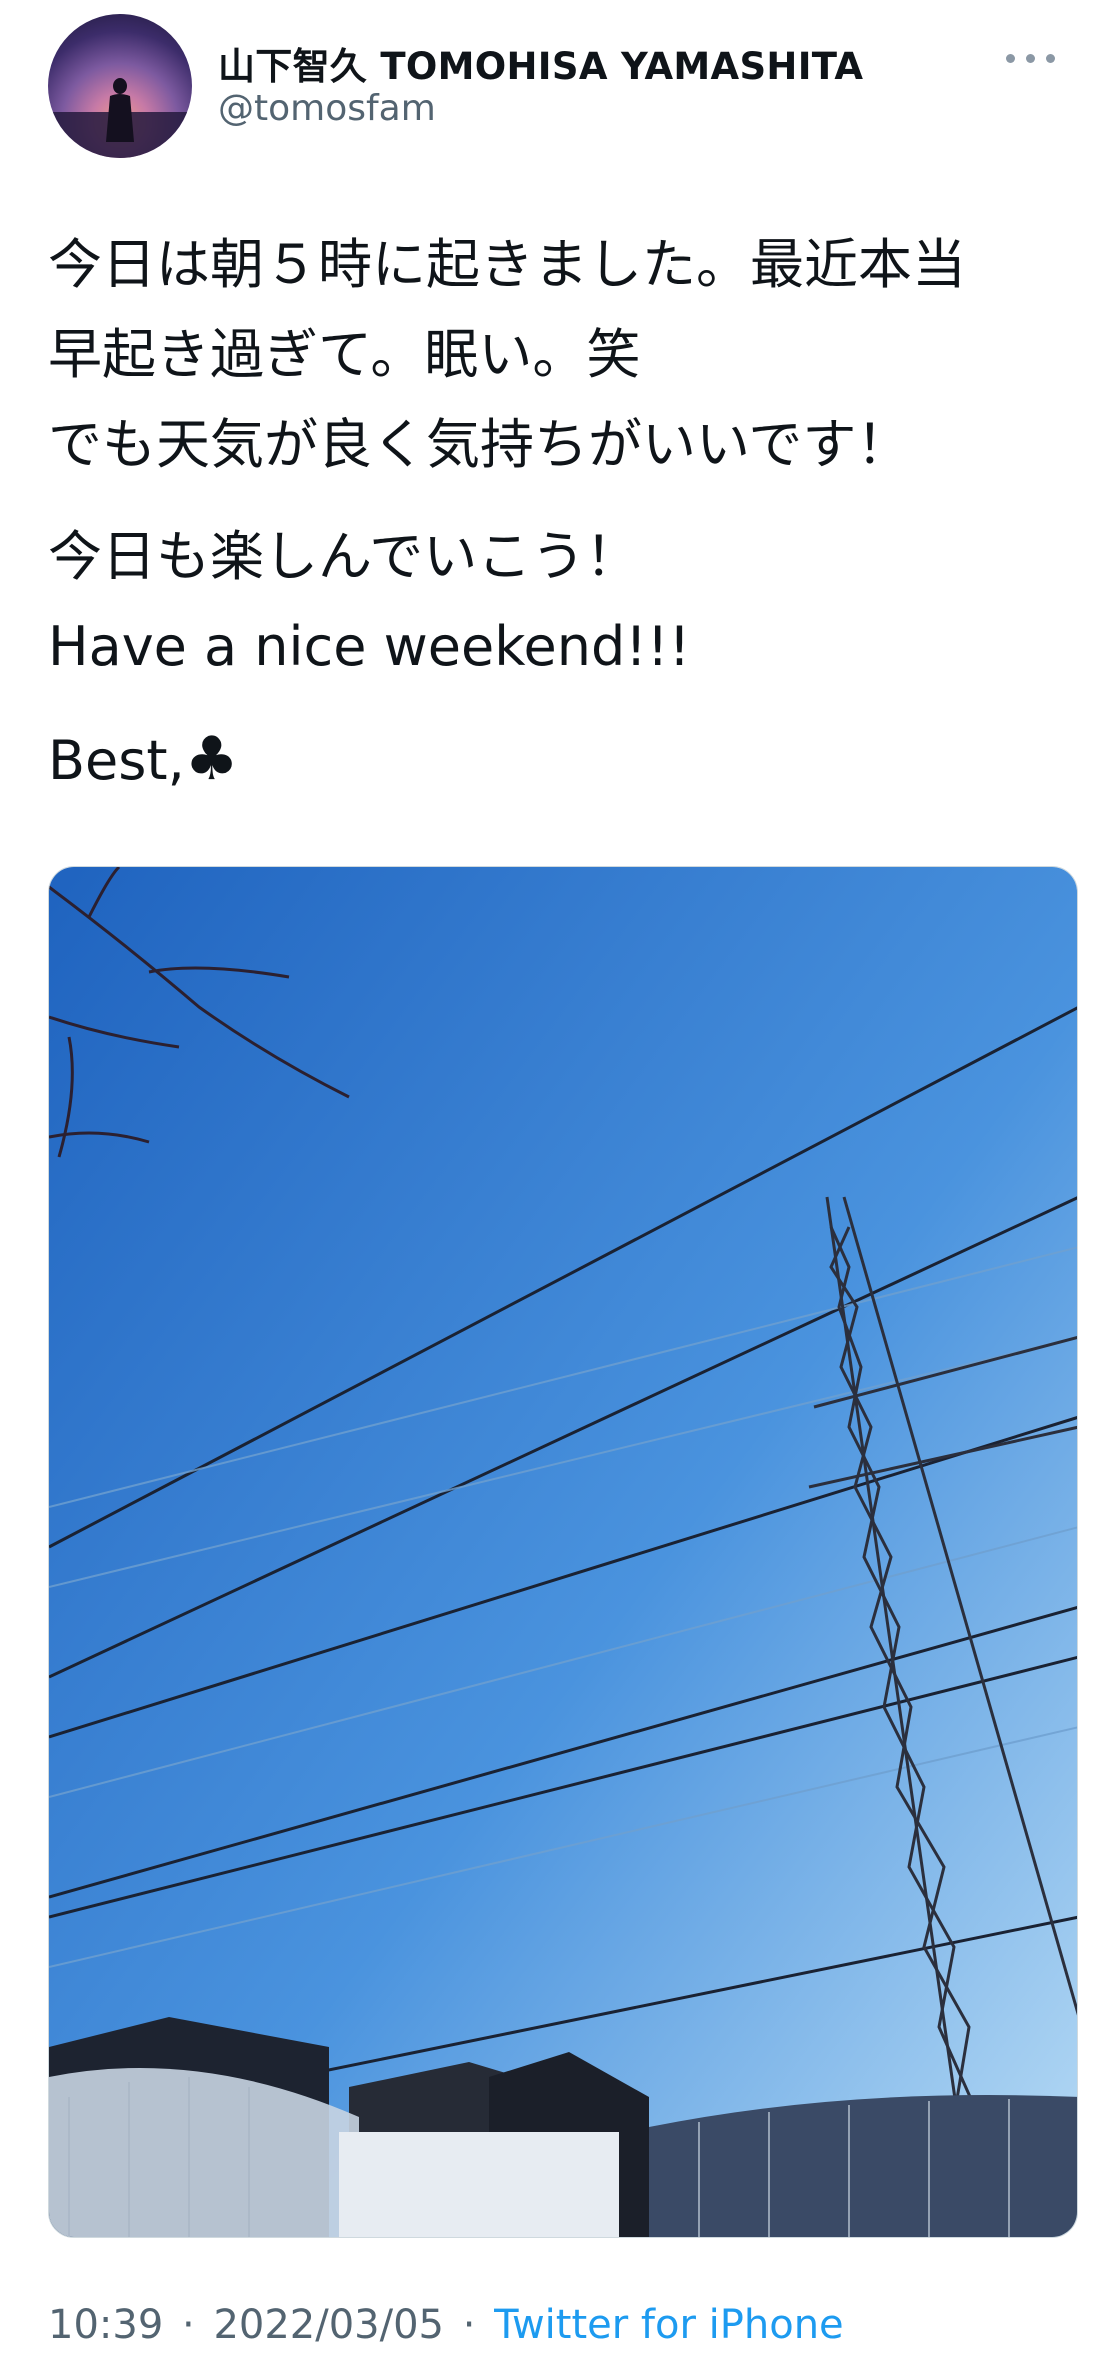  What do you see at coordinates (116, 760) in the screenshot?
I see `tweet-signoff: Best,` at bounding box center [116, 760].